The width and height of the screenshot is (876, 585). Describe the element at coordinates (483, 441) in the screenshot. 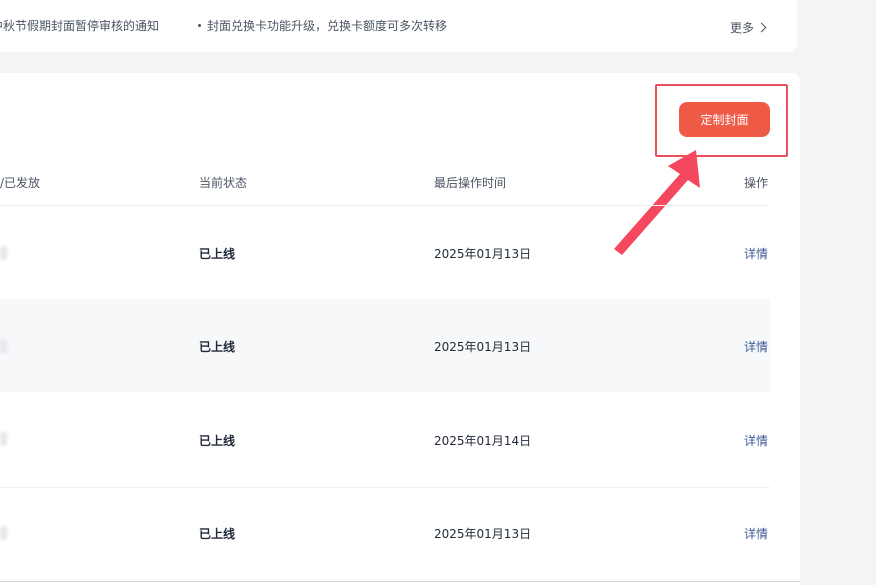

I see `date-cell: 2025年01月14日` at that location.